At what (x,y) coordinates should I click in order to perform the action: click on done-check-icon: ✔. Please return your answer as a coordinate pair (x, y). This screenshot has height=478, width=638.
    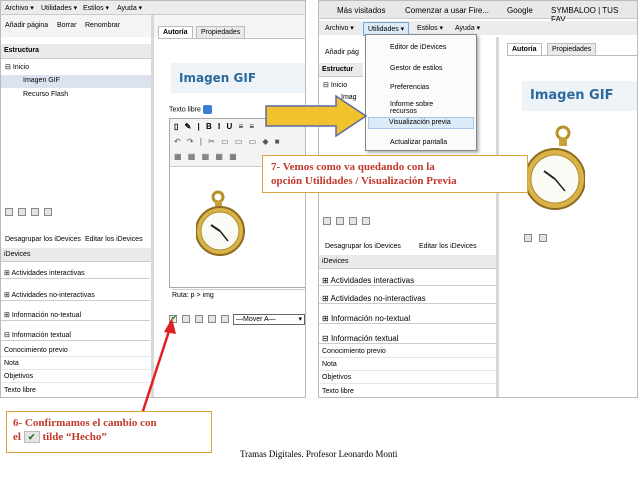
    Looking at the image, I should click on (31, 437).